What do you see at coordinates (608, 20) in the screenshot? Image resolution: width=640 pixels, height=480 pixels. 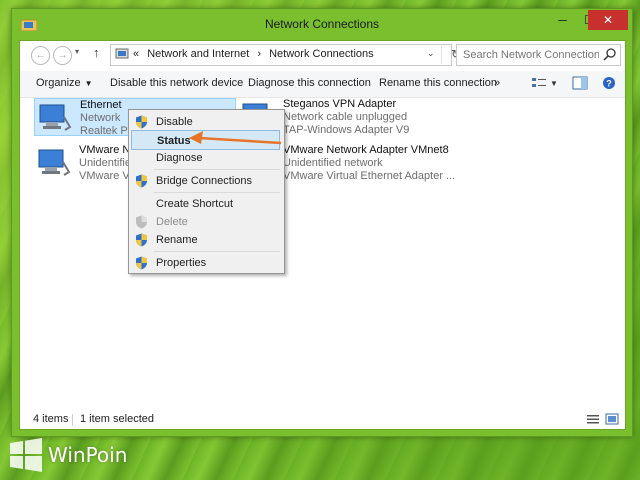 I see `close-button: ✕` at bounding box center [608, 20].